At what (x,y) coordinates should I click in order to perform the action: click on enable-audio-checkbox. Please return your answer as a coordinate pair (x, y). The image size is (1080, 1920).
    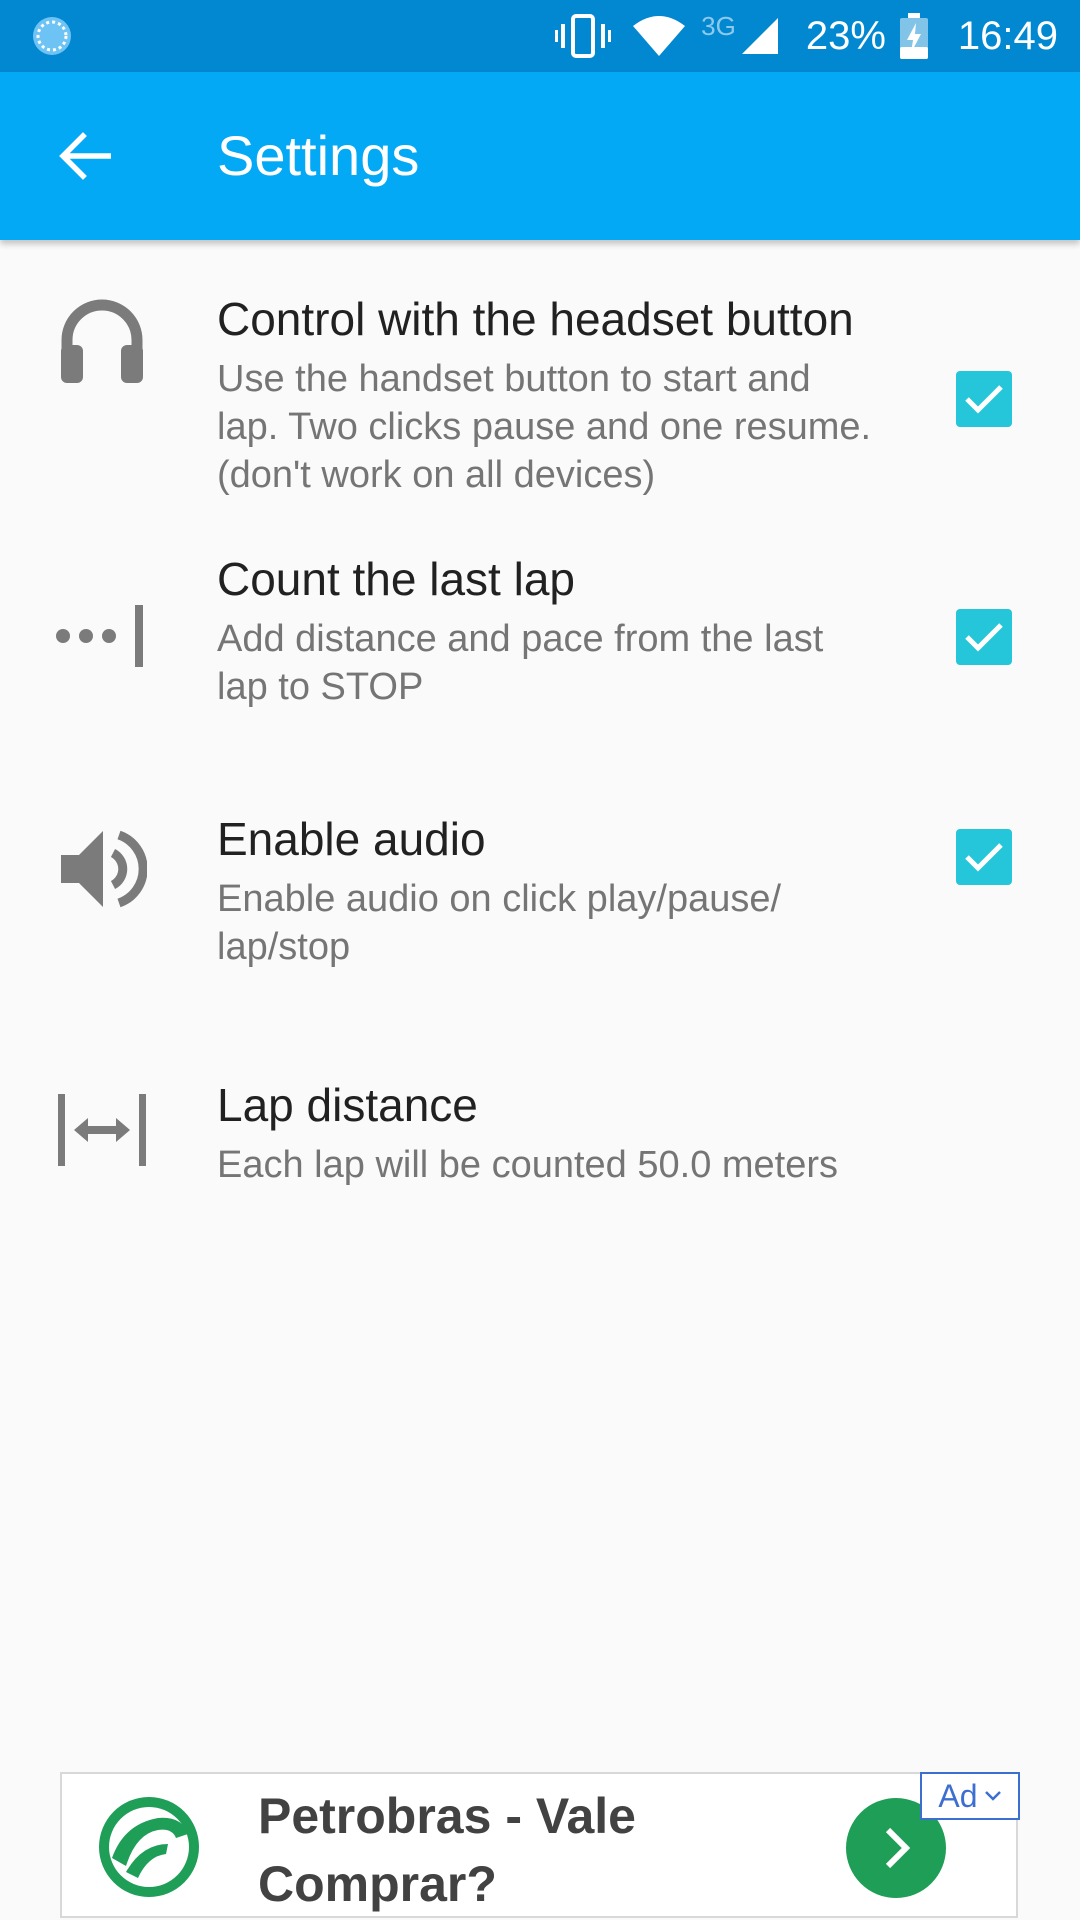
    Looking at the image, I should click on (984, 857).